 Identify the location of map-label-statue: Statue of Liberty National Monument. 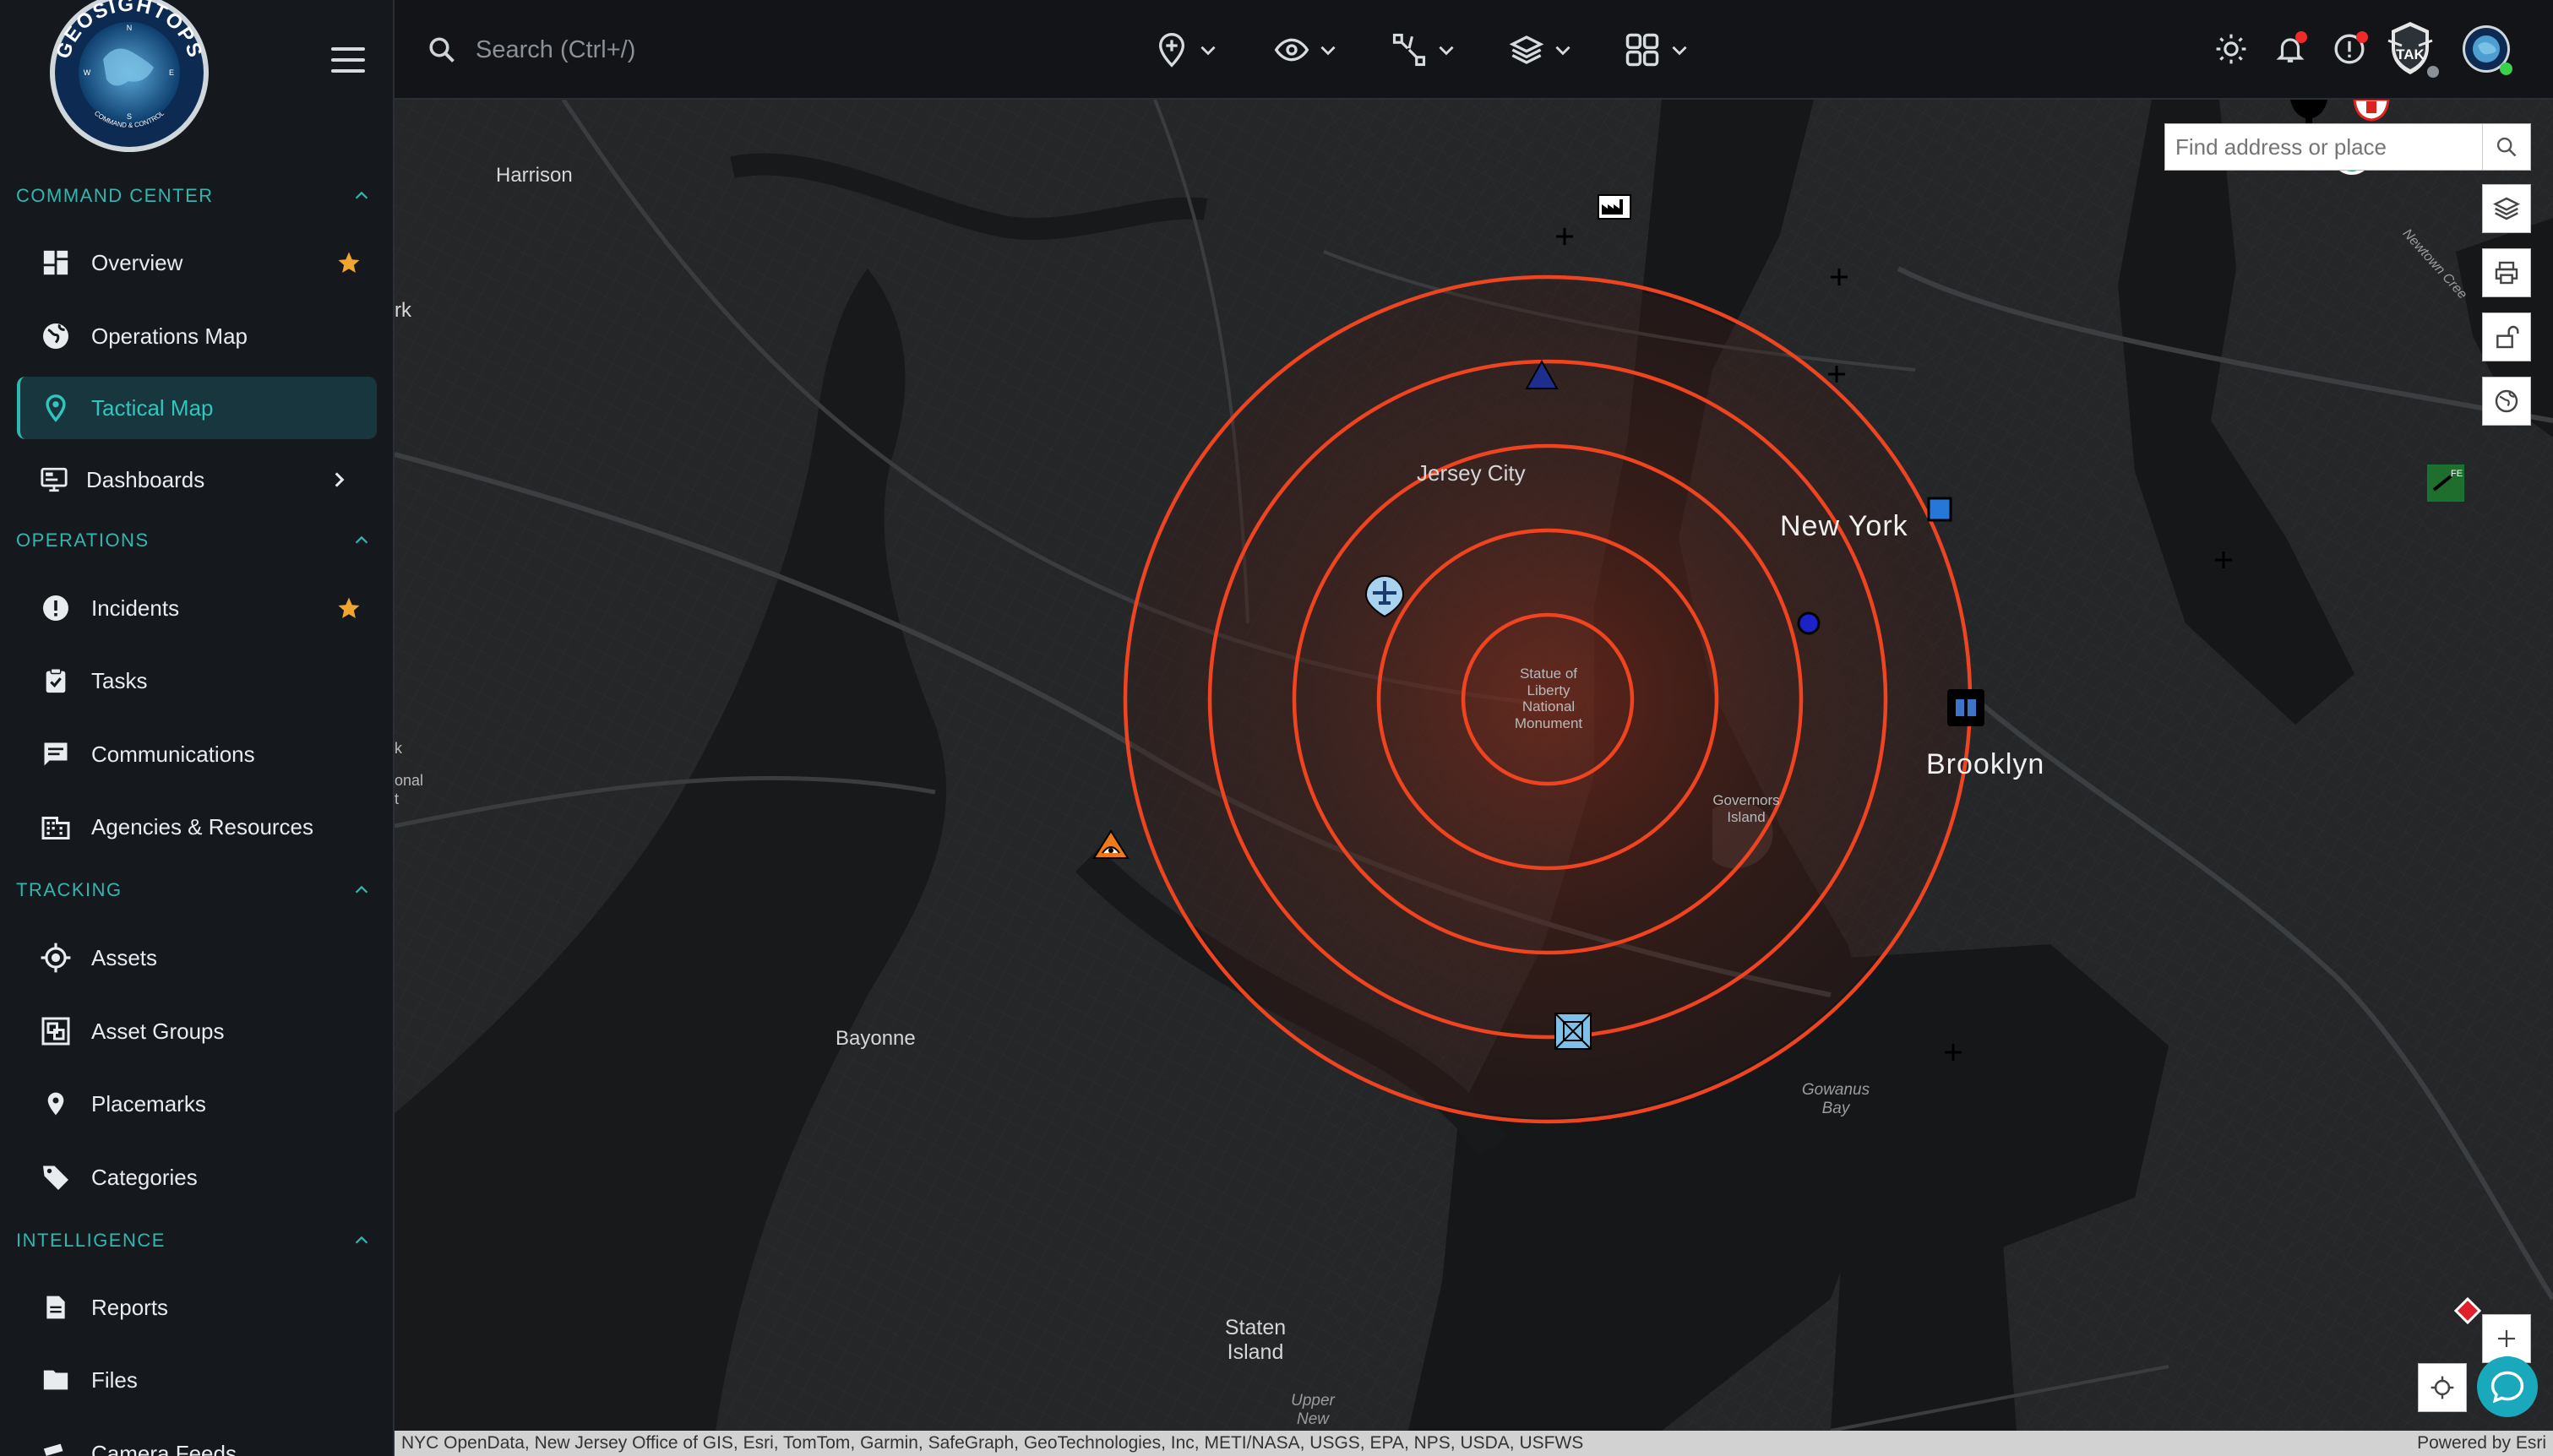
(1548, 698).